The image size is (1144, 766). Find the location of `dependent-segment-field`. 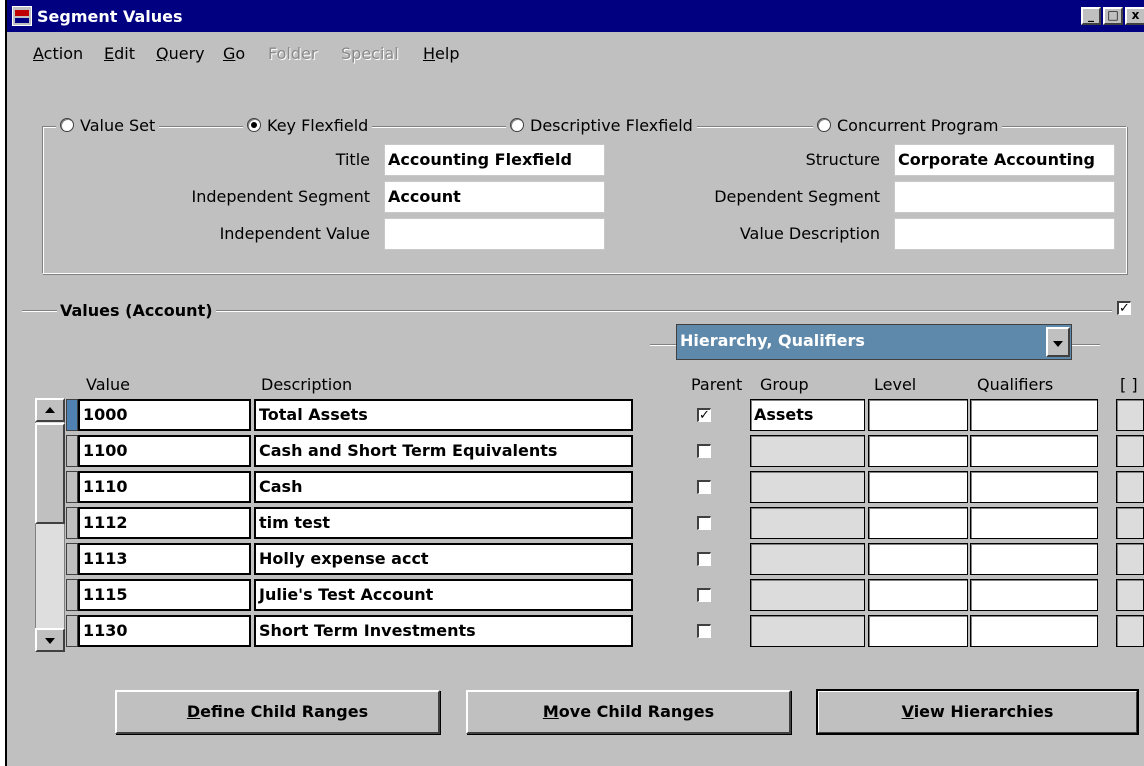

dependent-segment-field is located at coordinates (1004, 197).